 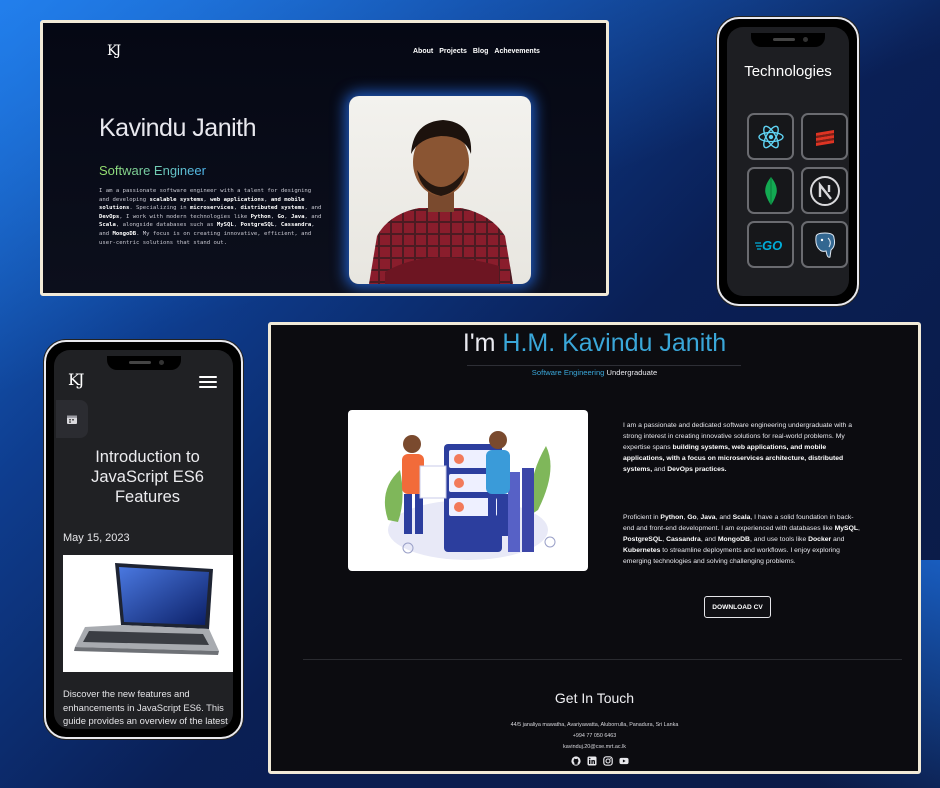 I want to click on get-in-touch-heading: Get In Touch, so click(x=594, y=698).